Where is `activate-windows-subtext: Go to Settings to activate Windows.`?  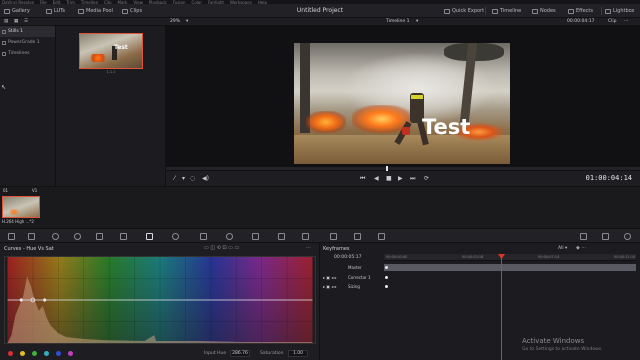 activate-windows-subtext: Go to Settings to activate Windows. is located at coordinates (562, 349).